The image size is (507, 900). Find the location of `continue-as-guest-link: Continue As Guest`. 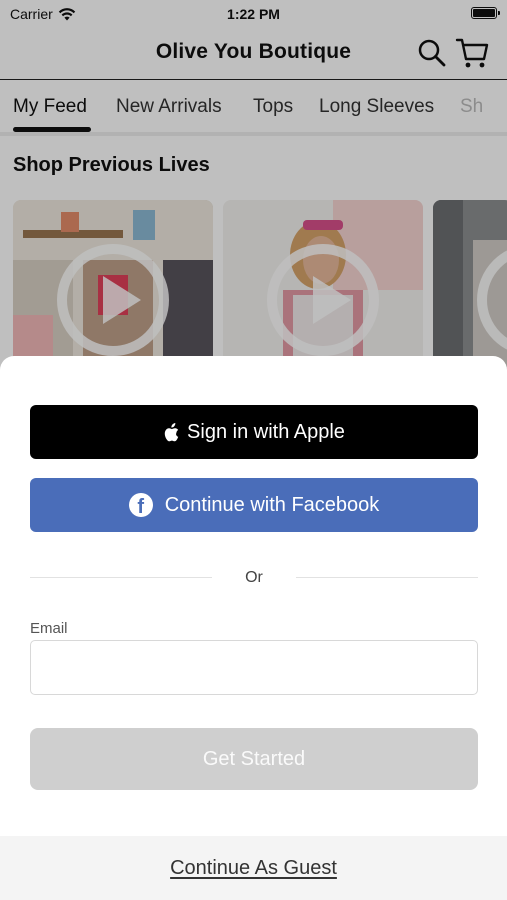

continue-as-guest-link: Continue As Guest is located at coordinates (253, 868).